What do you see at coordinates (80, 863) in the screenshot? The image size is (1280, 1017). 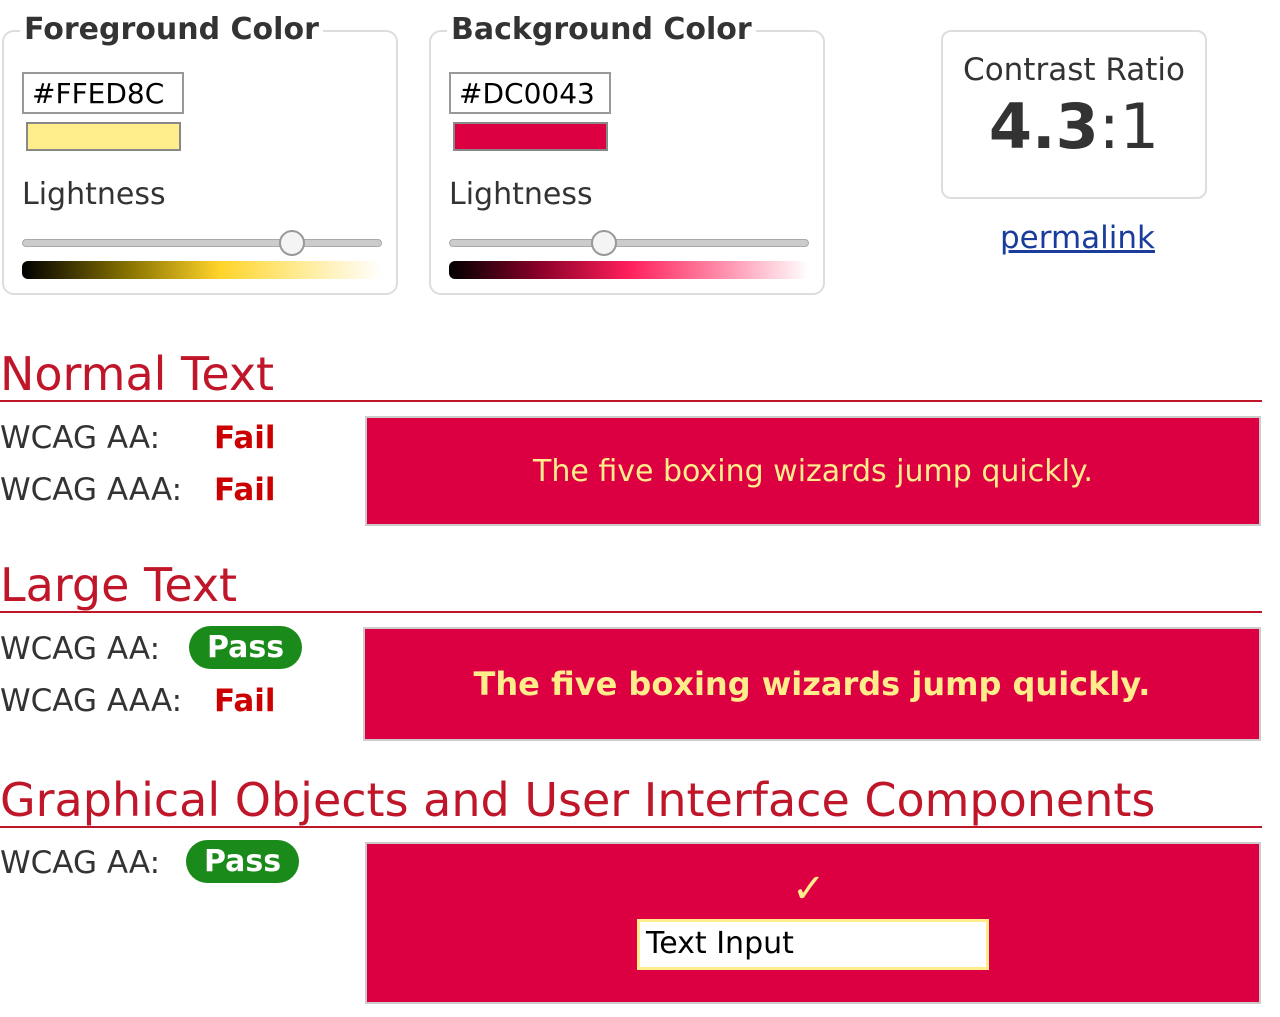 I see `graphical-aa-label: WCAG AA:` at bounding box center [80, 863].